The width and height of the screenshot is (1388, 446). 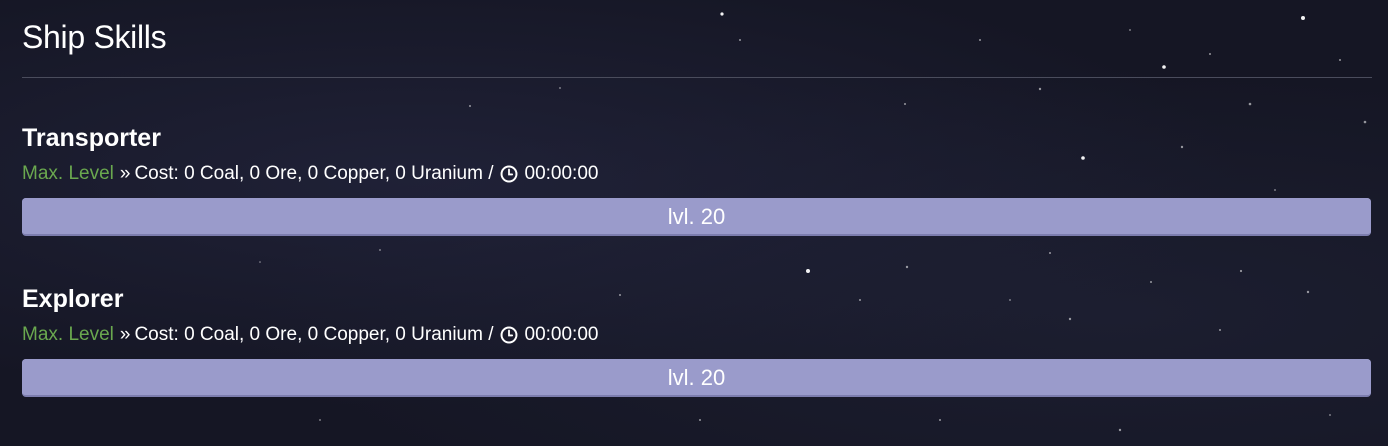 I want to click on skill-name: Transporter, so click(x=91, y=138).